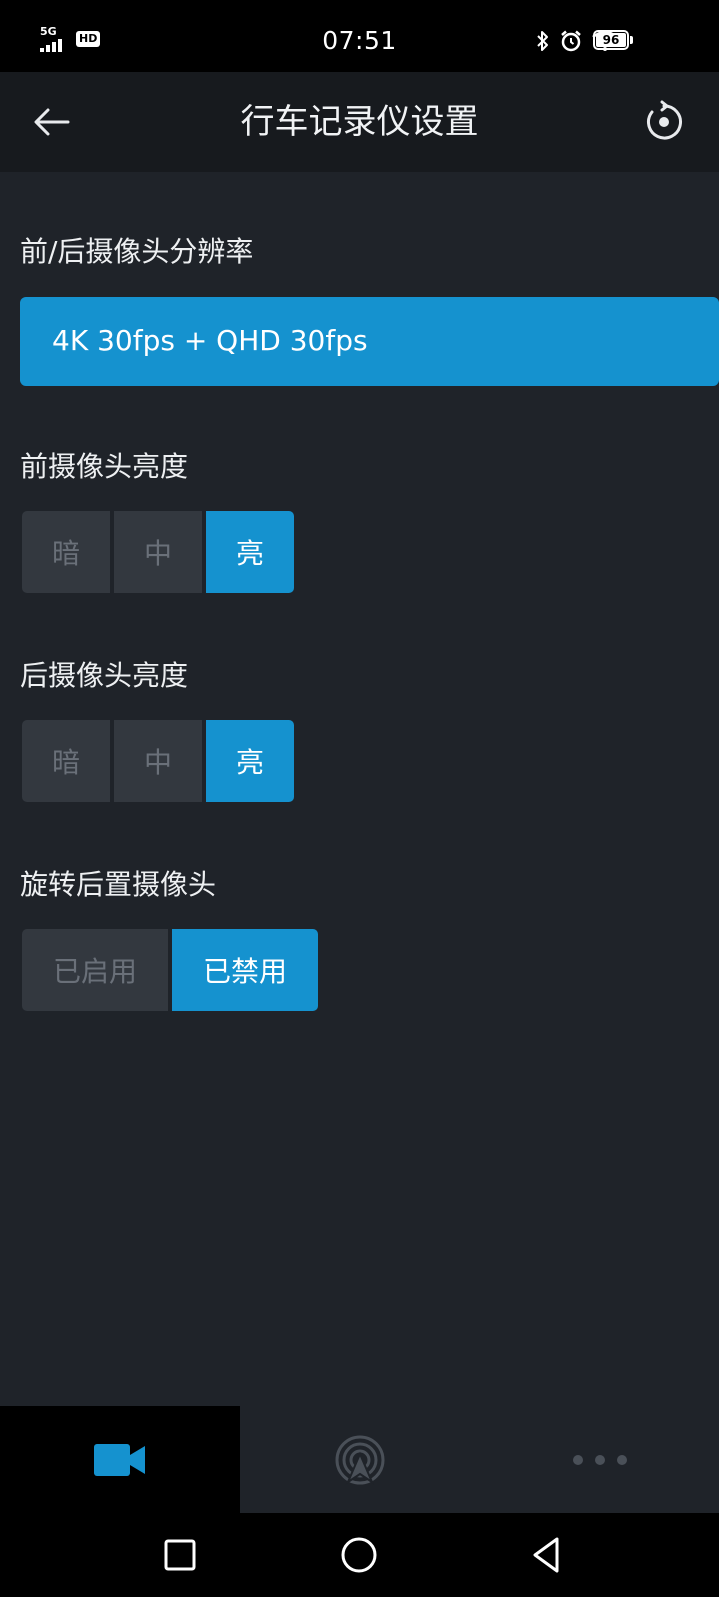 This screenshot has height=1597, width=719. I want to click on front-brightness-medium-option: 中, so click(158, 552).